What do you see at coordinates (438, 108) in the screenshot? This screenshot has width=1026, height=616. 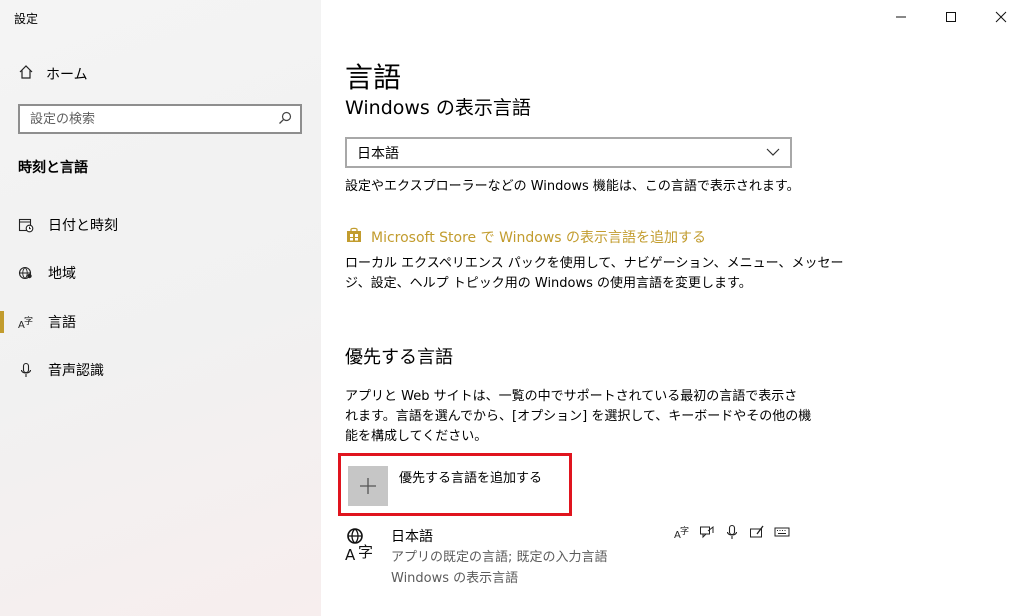 I see `display-language-heading: Windows の表示言語` at bounding box center [438, 108].